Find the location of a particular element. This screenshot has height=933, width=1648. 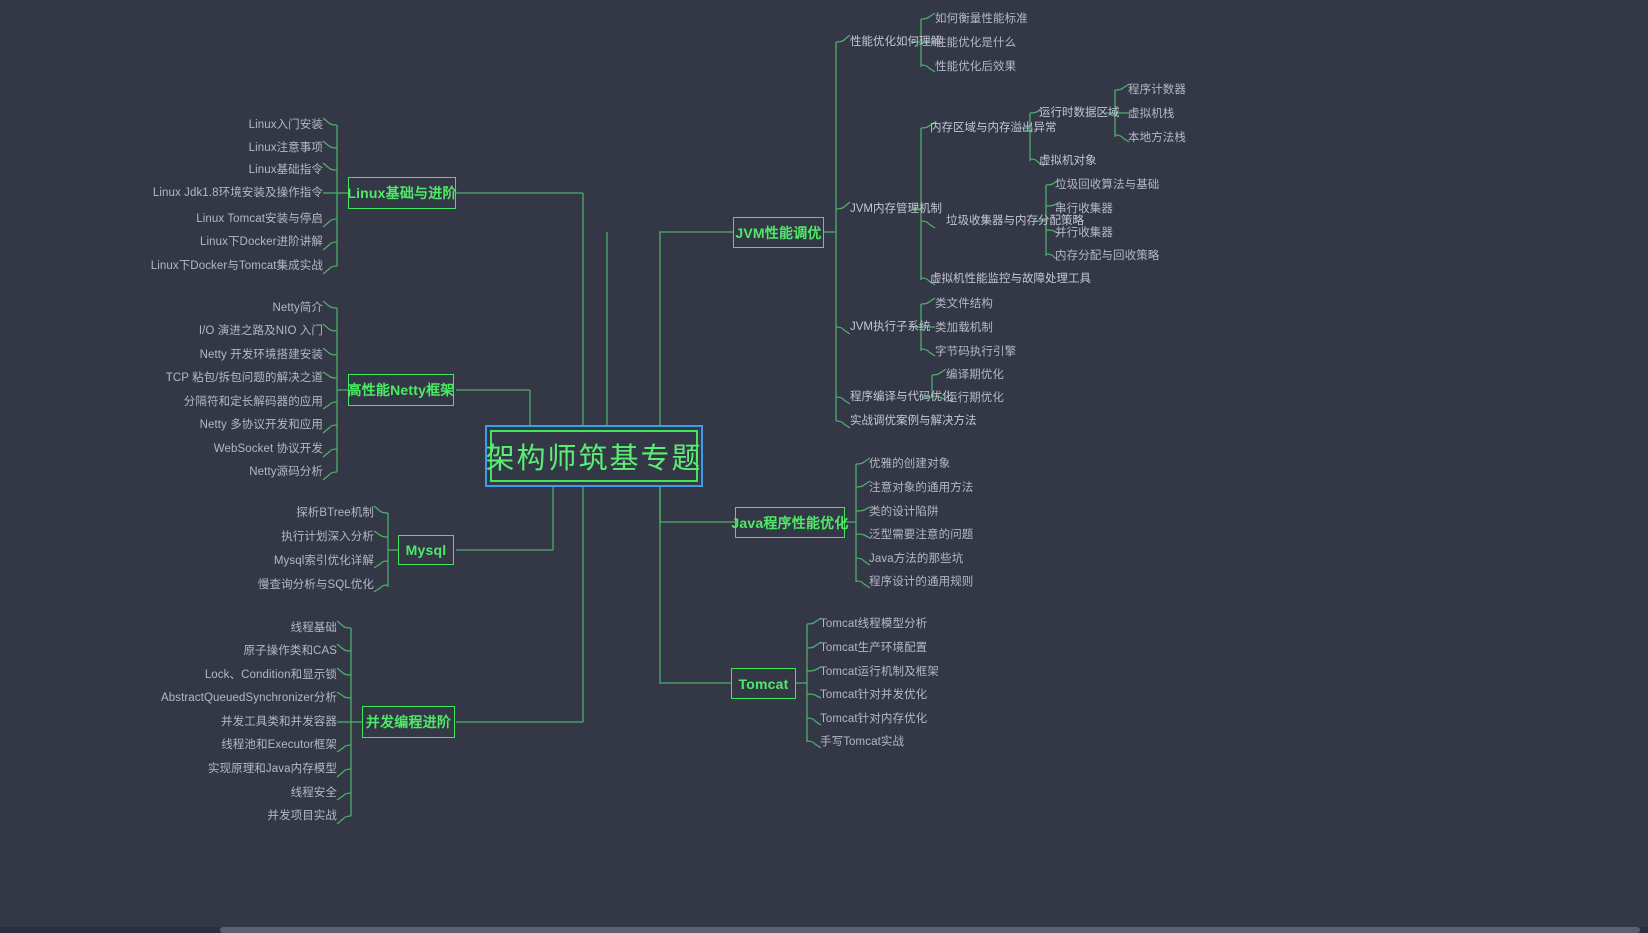

list-item: 实现原理和Java内存模型 is located at coordinates (272, 769).